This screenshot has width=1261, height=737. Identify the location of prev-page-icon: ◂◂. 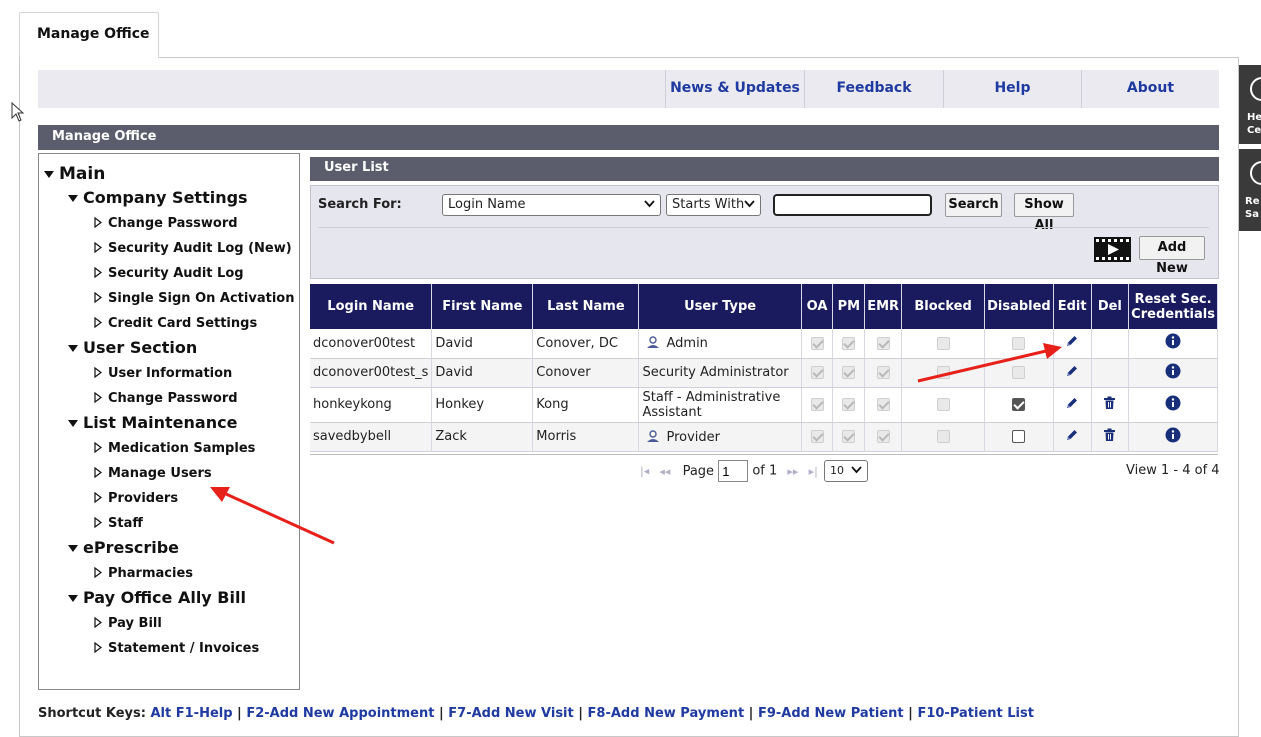
(664, 471).